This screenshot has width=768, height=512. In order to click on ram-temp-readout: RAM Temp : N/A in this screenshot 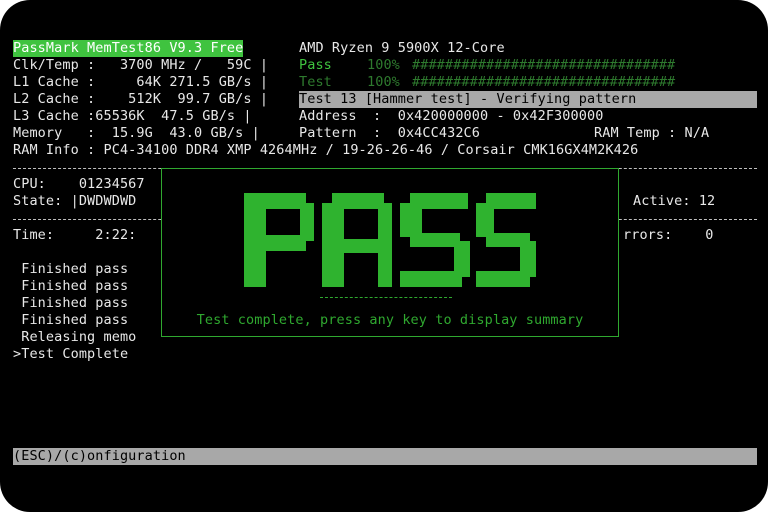, I will do `click(652, 133)`.